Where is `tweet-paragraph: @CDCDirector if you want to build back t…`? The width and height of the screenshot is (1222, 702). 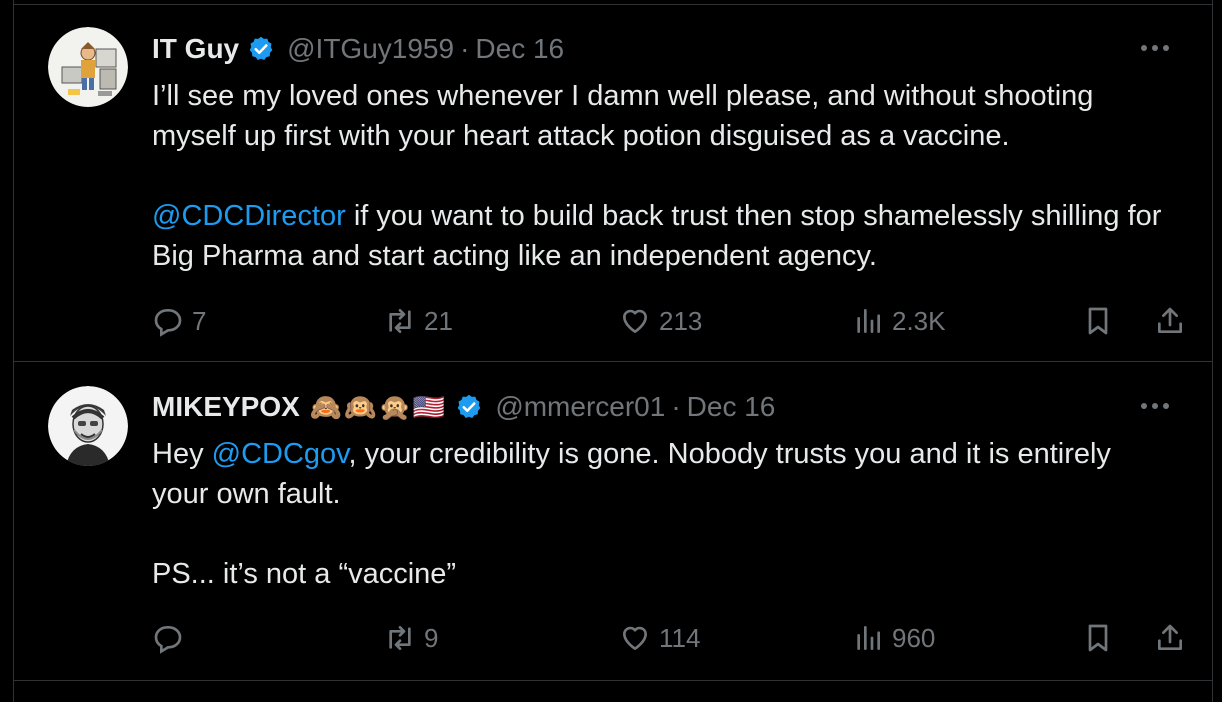
tweet-paragraph: @CDCDirector if you want to build back t… is located at coordinates (662, 236).